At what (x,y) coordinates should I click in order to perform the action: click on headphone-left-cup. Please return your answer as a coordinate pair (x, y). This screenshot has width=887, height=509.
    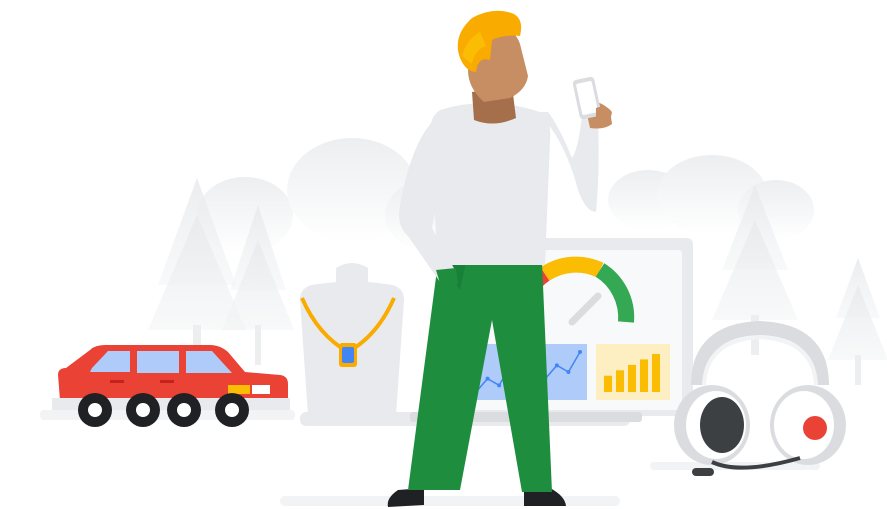
    Looking at the image, I should click on (712, 425).